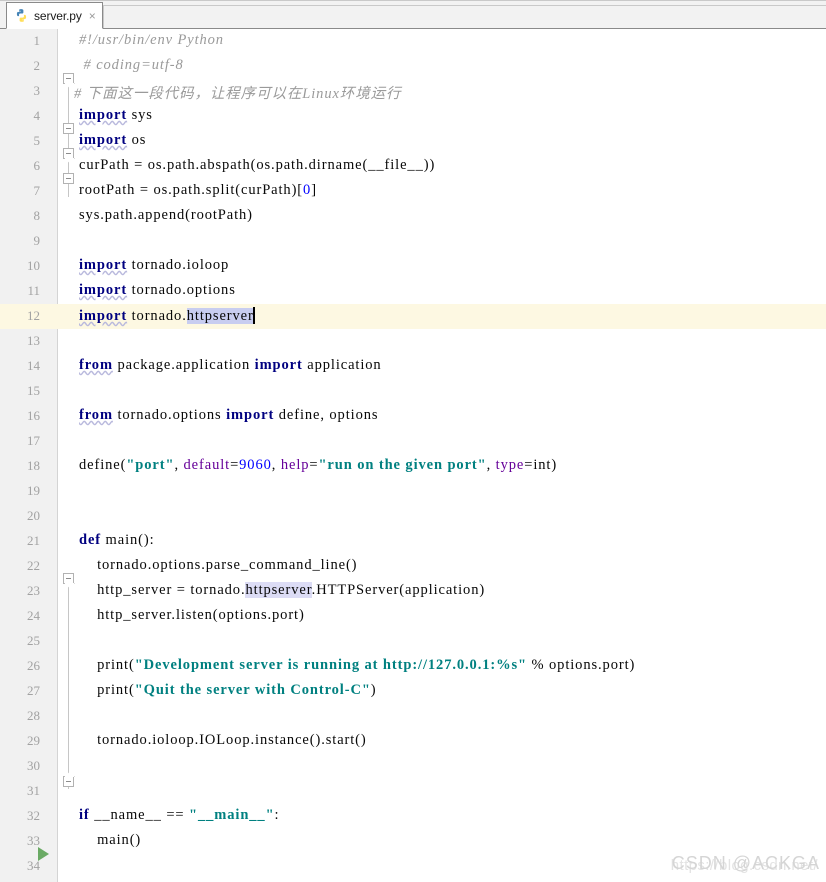 The image size is (826, 882). Describe the element at coordinates (413, 616) in the screenshot. I see `code-line: 24 http_server.listen(options.port)` at that location.